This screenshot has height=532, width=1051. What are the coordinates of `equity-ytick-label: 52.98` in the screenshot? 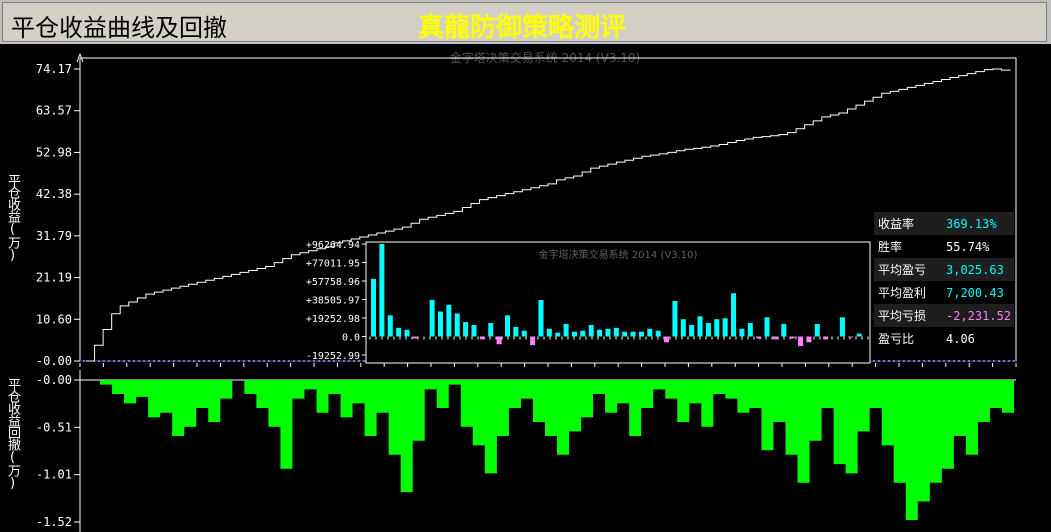 It's located at (54, 152).